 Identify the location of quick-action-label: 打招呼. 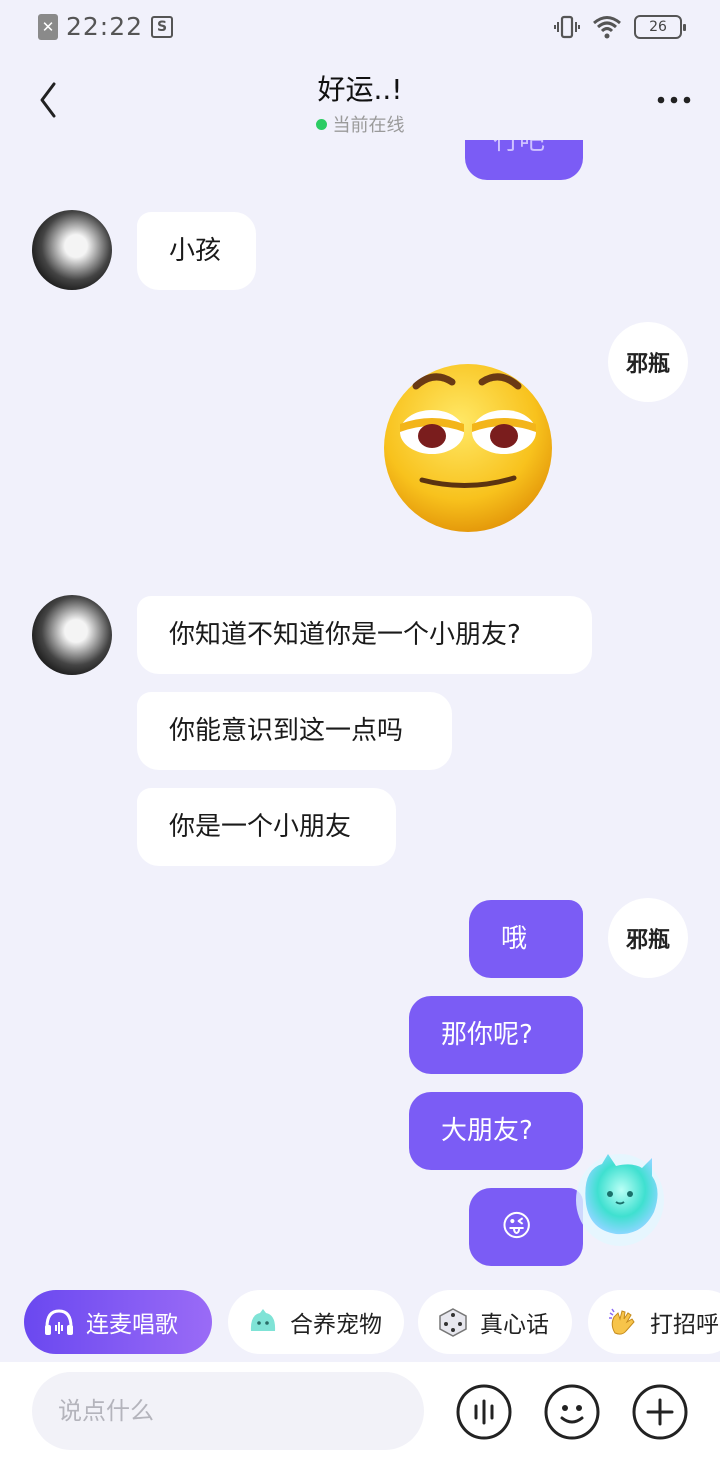
(684, 1325).